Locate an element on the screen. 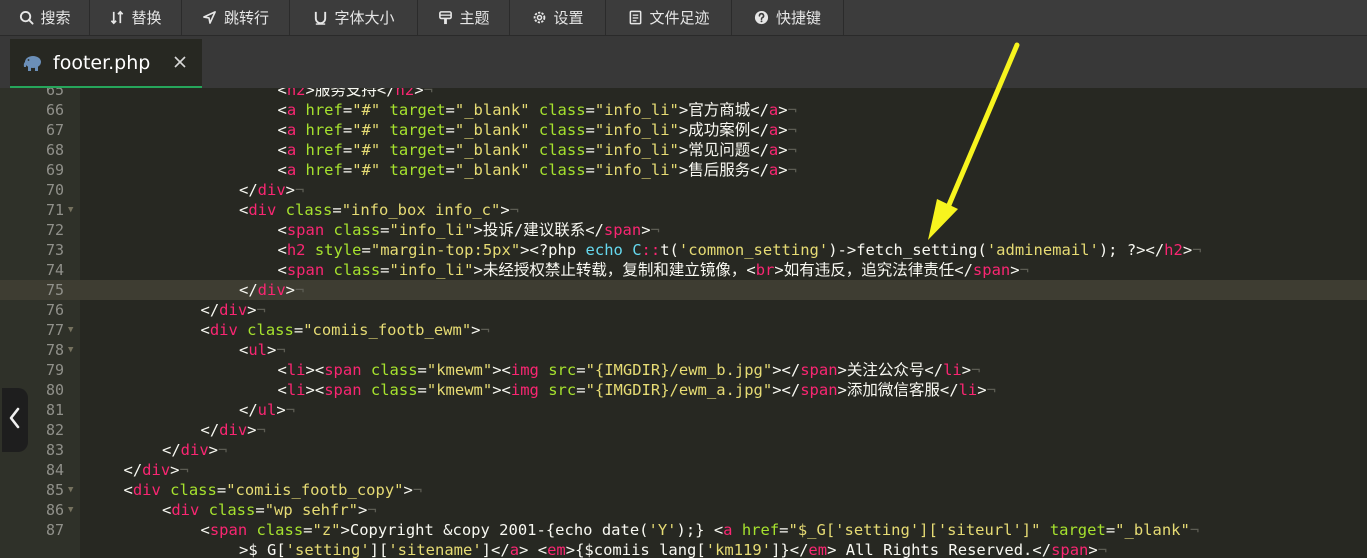 This screenshot has height=558, width=1367. close-icon is located at coordinates (180, 62).